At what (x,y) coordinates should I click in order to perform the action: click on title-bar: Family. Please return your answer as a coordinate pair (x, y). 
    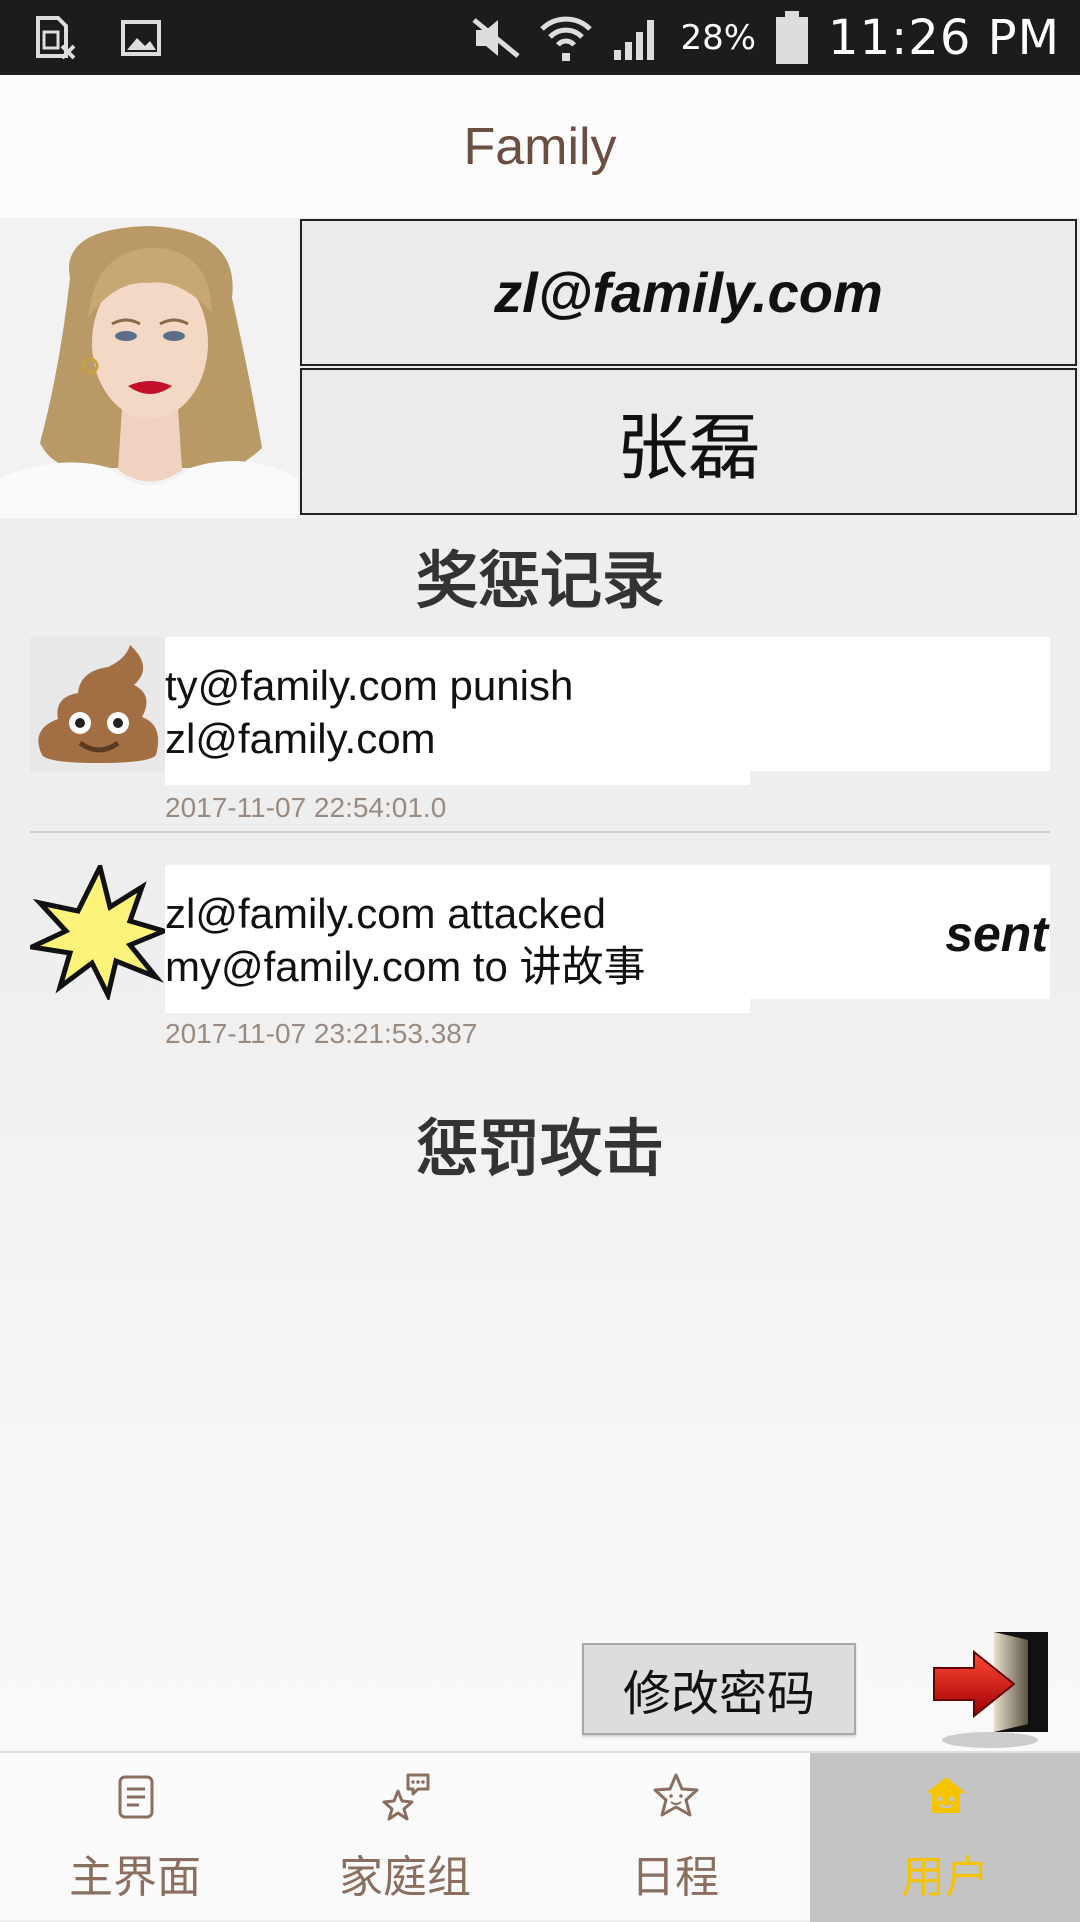
    Looking at the image, I should click on (540, 146).